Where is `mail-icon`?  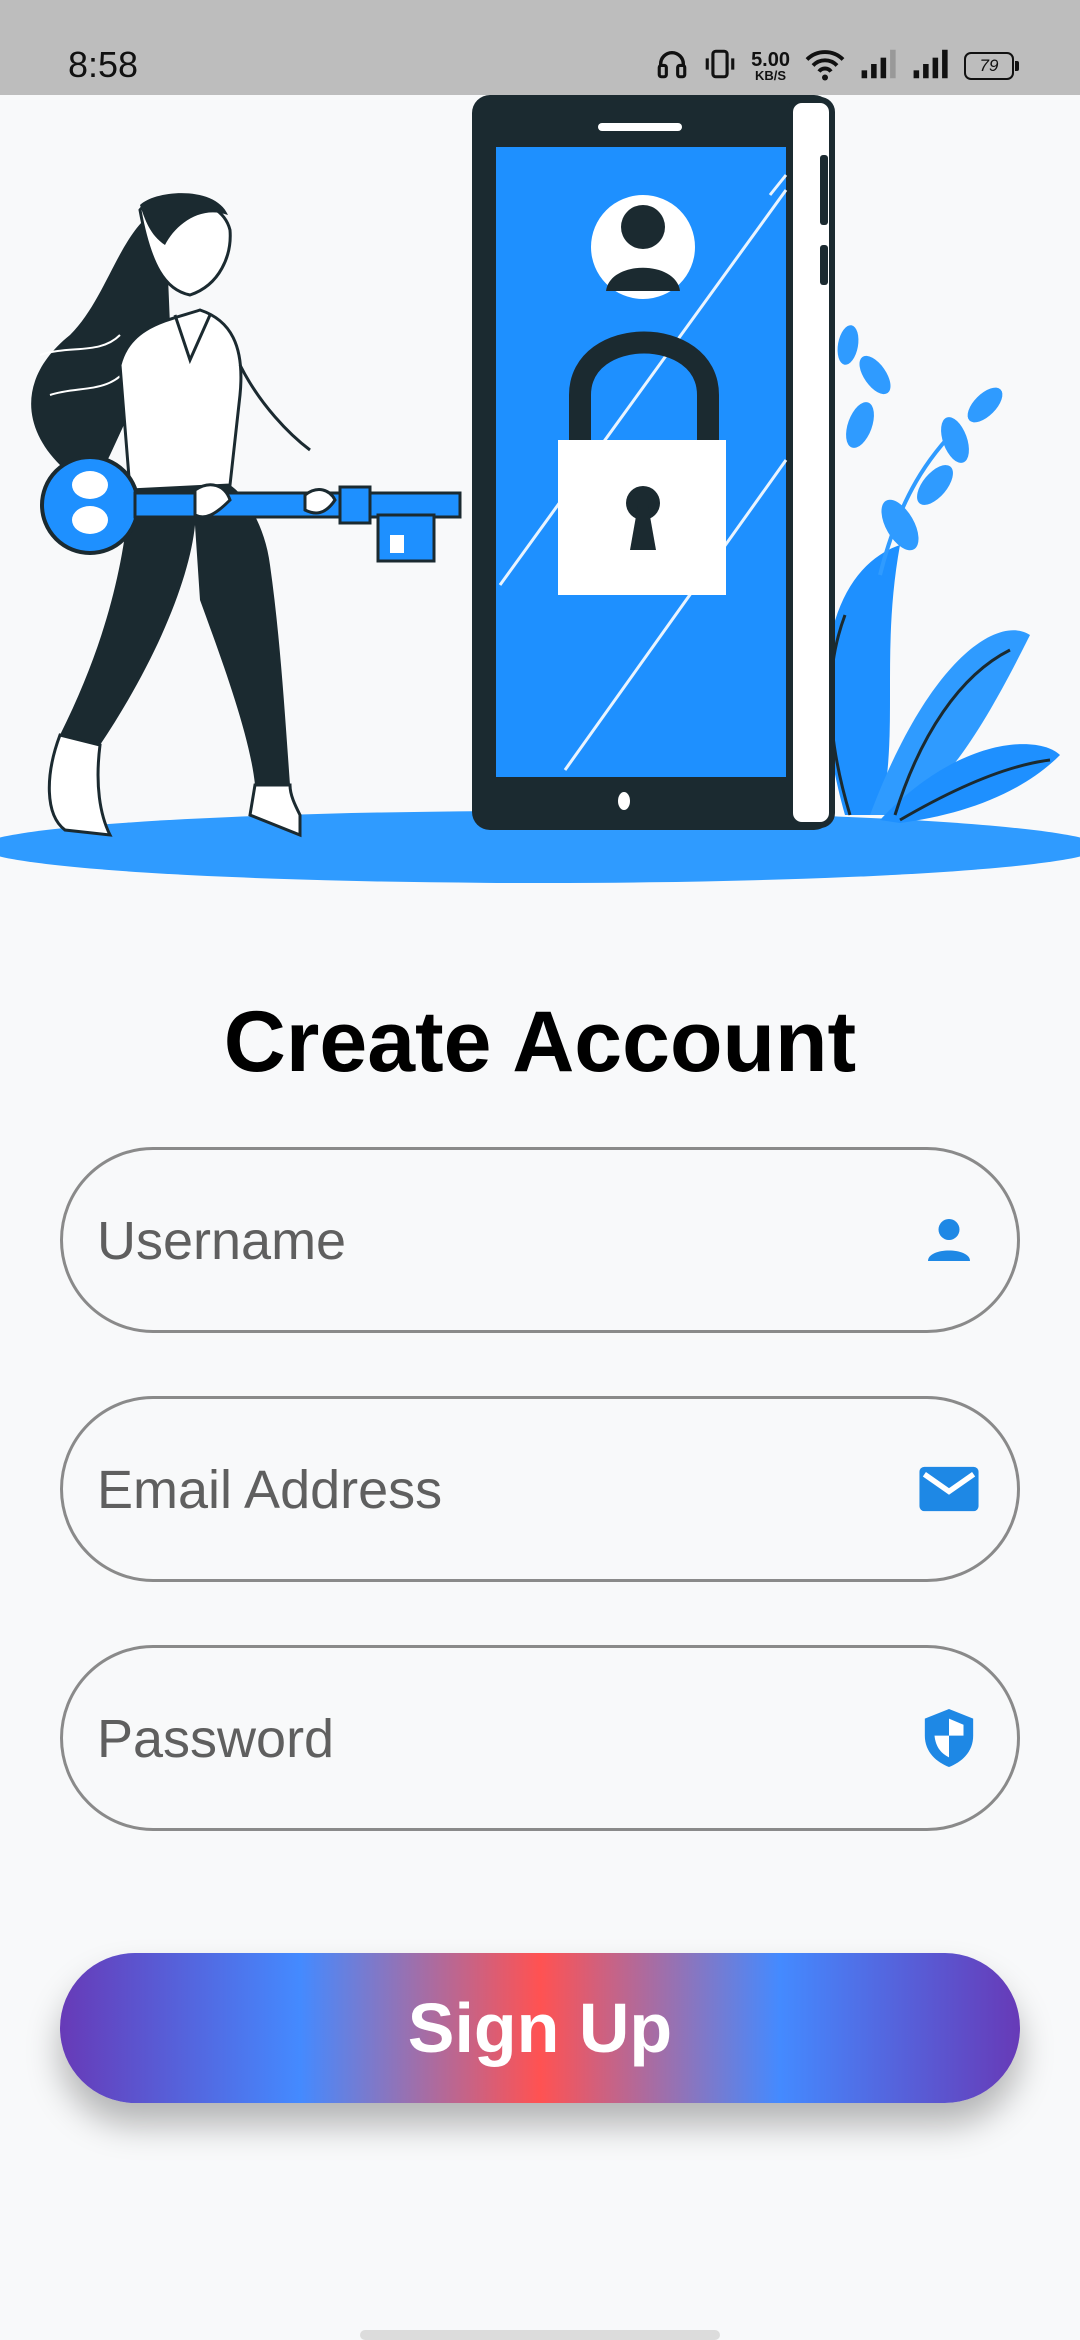
mail-icon is located at coordinates (949, 1489).